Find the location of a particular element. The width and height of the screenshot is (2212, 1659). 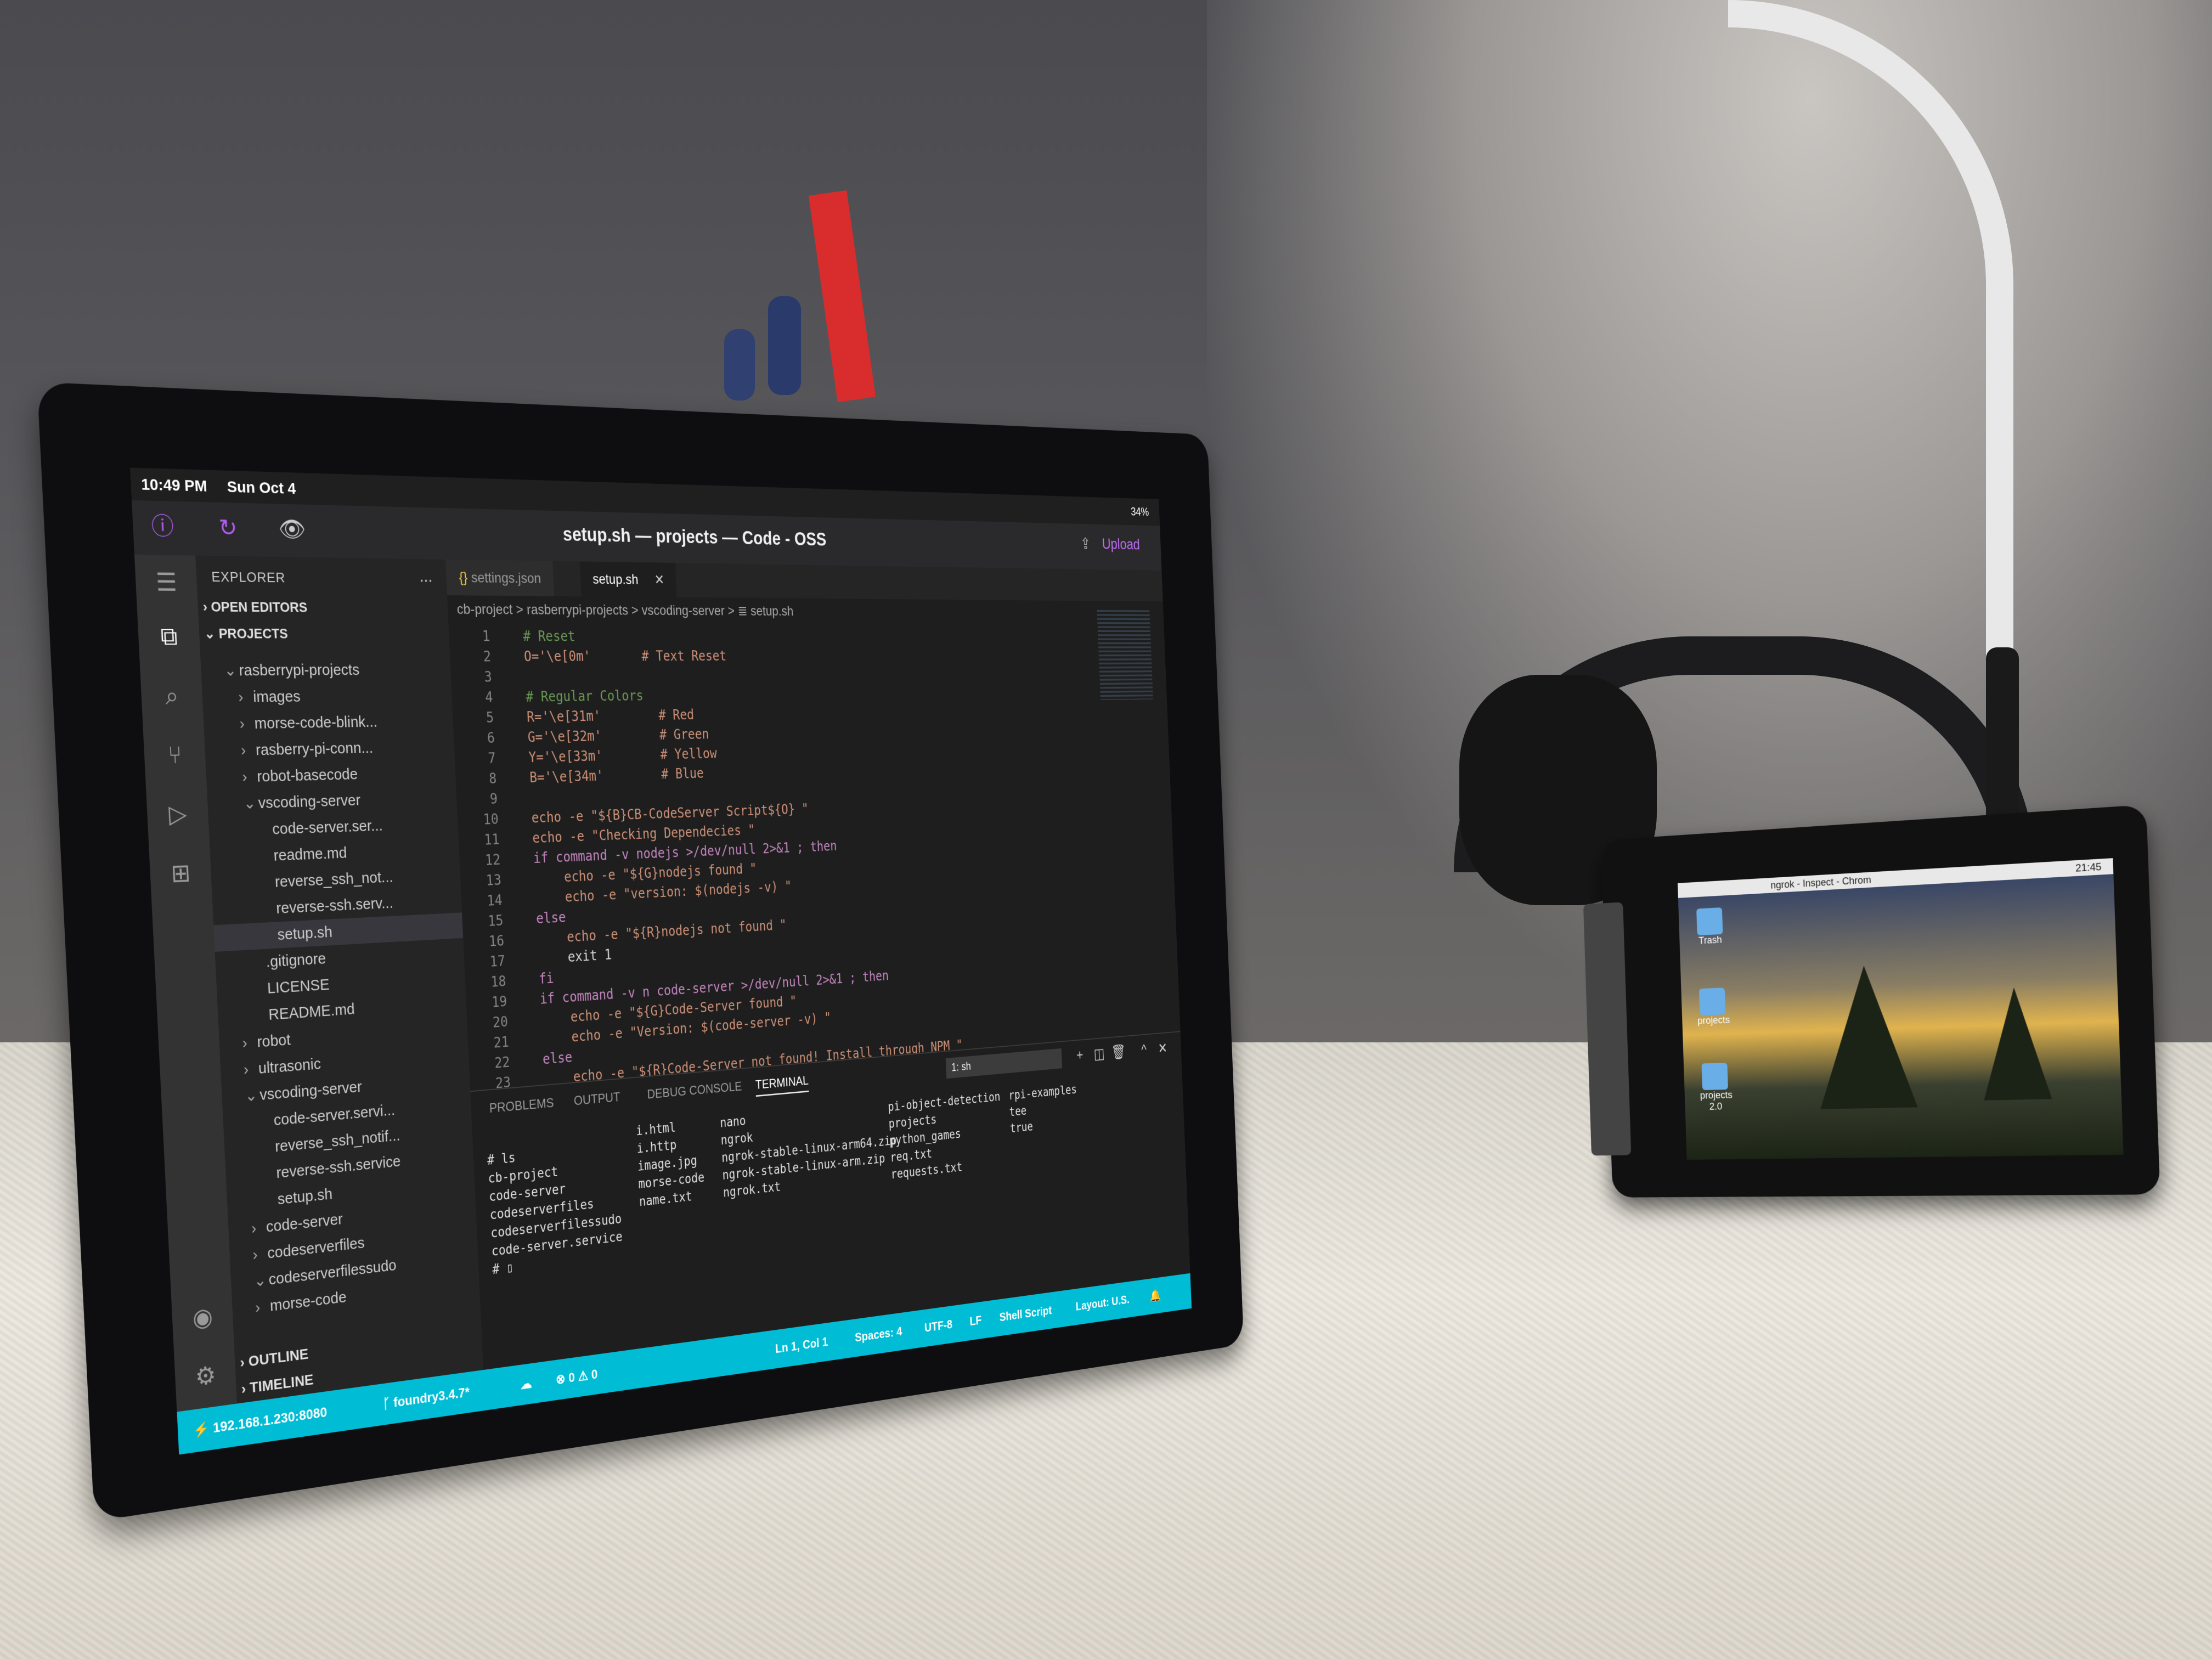

encoding: UTF-8 is located at coordinates (938, 1326).